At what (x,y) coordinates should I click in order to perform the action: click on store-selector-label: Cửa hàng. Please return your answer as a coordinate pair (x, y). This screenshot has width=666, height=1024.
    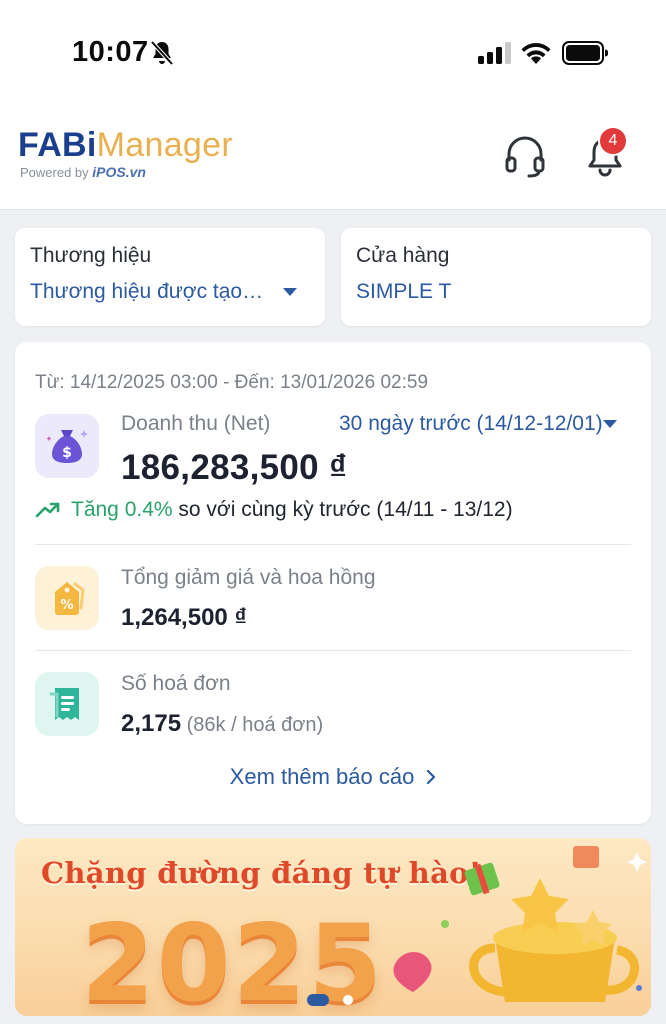
    Looking at the image, I should click on (403, 255).